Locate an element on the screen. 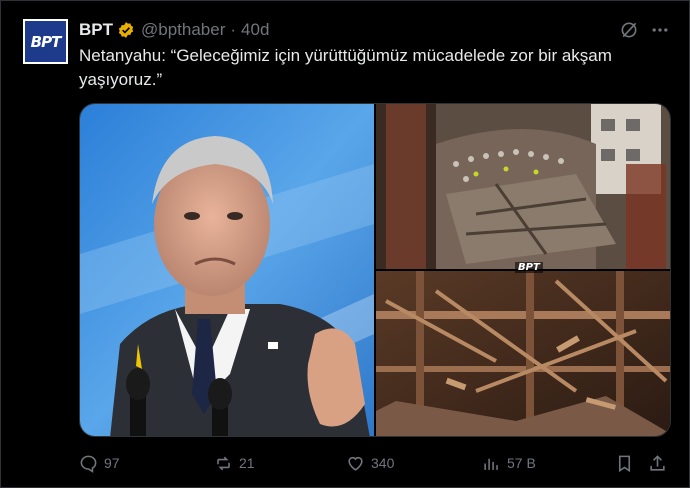  share-button is located at coordinates (660, 463).